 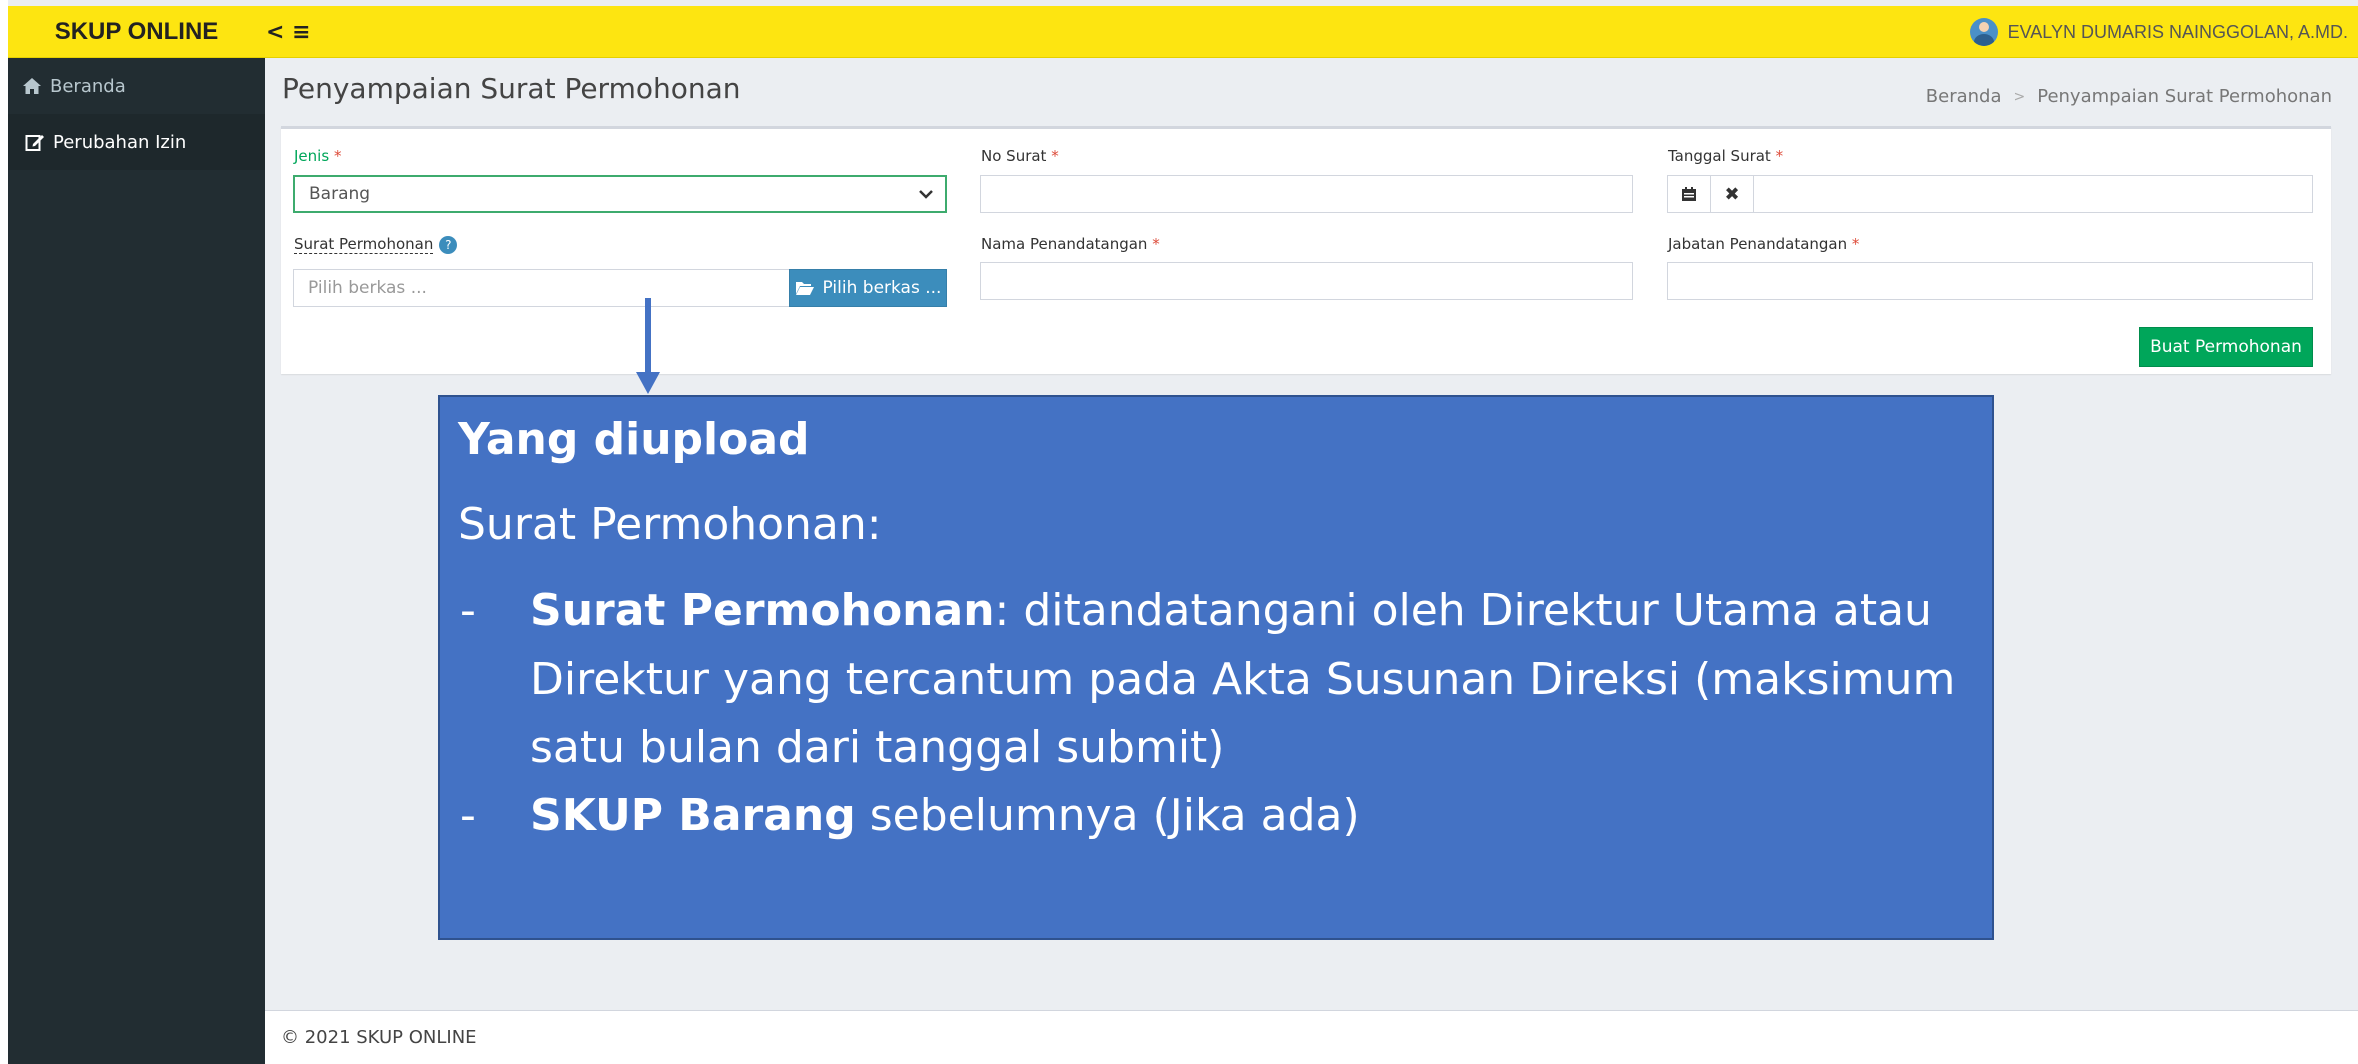 I want to click on sidebar-item-beranda: Beranda, so click(x=136, y=86).